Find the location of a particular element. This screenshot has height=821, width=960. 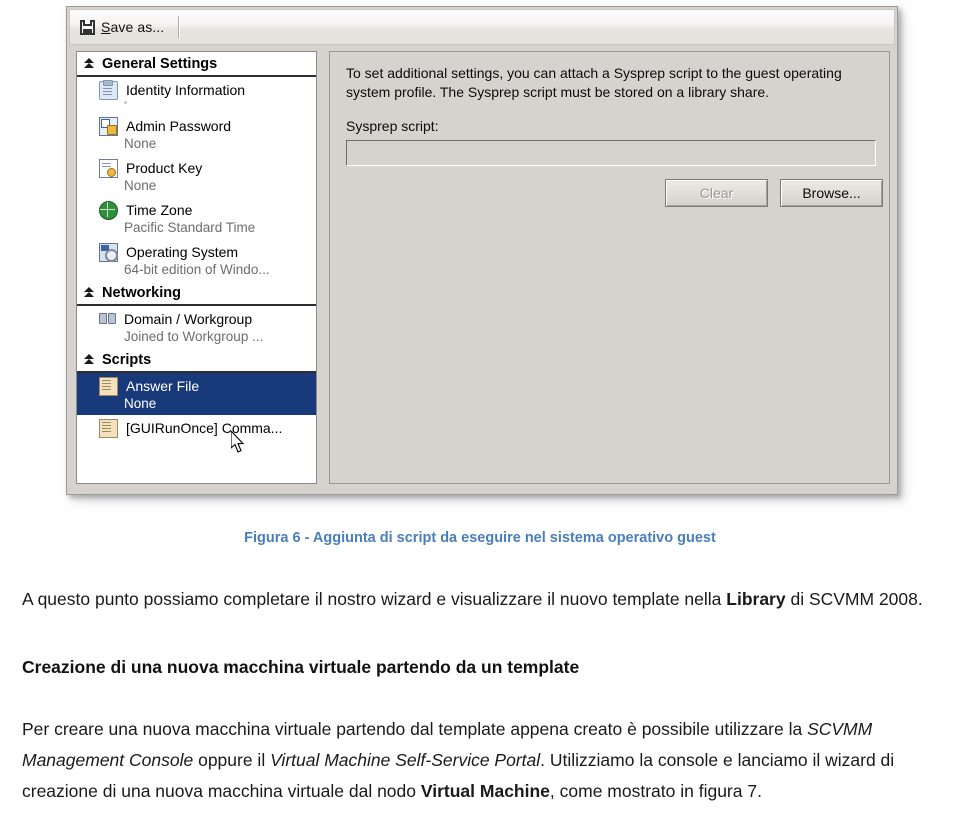

nav-item-label: Product Key is located at coordinates (164, 168).